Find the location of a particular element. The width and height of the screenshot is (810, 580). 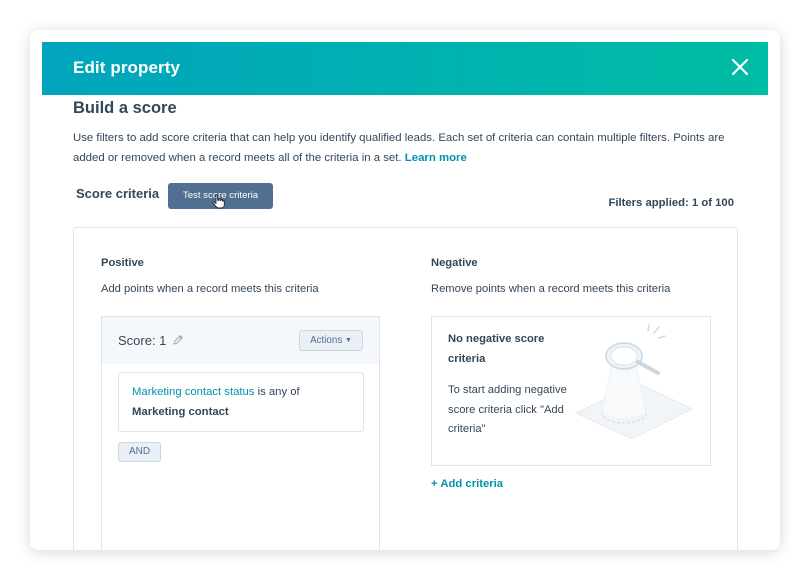

actions-dropdown-button: Actions ▼ is located at coordinates (331, 340).